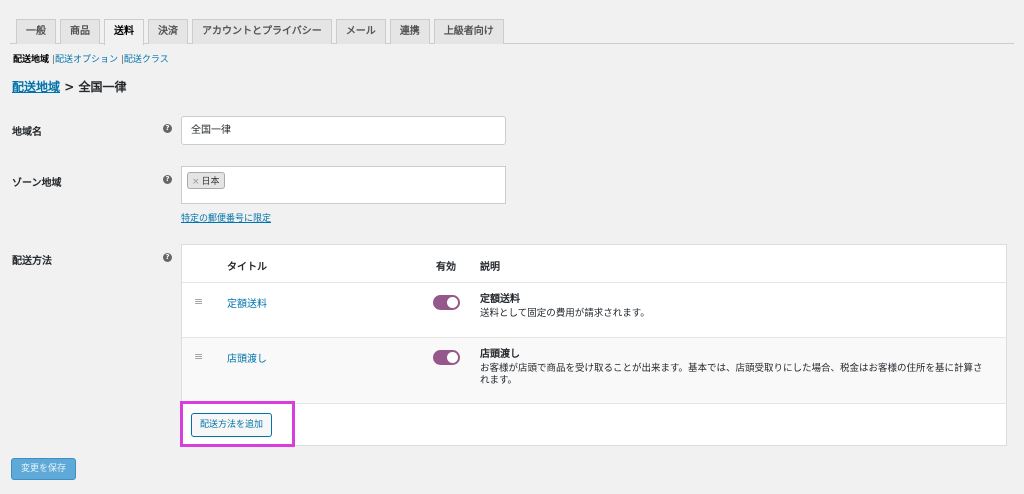  What do you see at coordinates (490, 267) in the screenshot?
I see `header-description: 説明` at bounding box center [490, 267].